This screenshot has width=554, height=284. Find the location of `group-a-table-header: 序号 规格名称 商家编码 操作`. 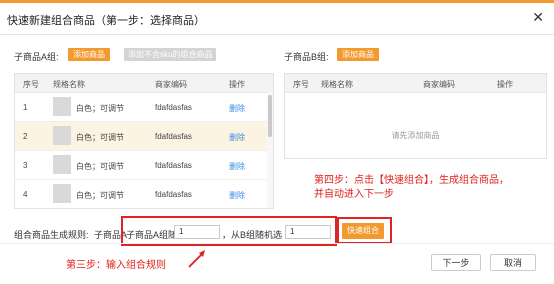

group-a-table-header: 序号 规格名称 商家编码 操作 is located at coordinates (144, 83).